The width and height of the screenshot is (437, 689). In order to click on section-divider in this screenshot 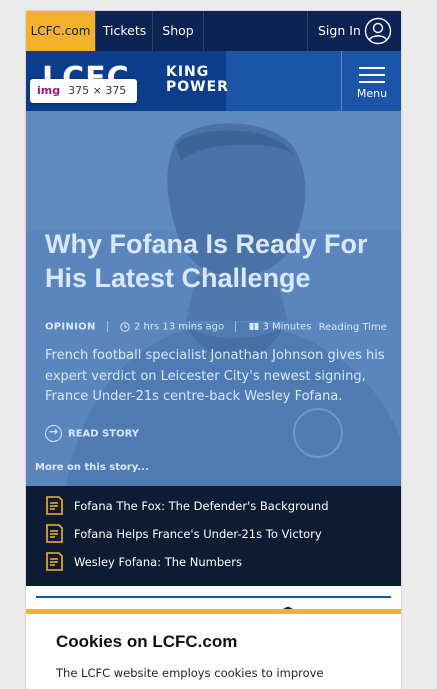, I will do `click(213, 597)`.